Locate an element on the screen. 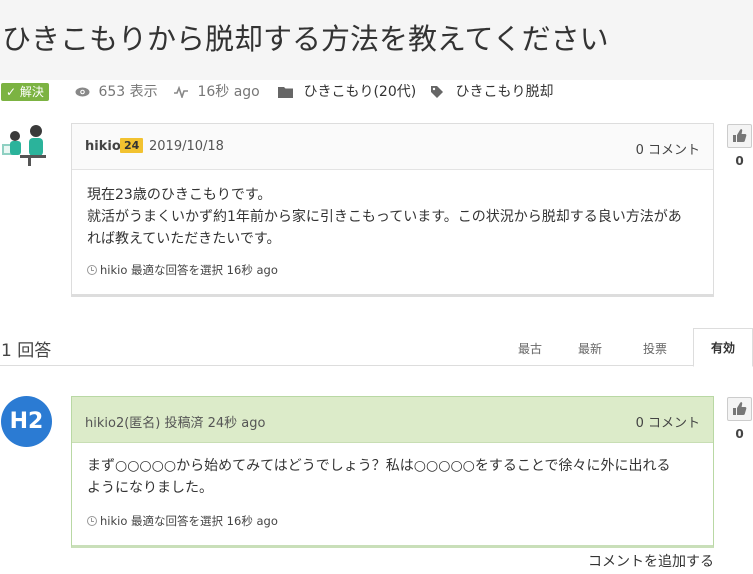  eye-icon is located at coordinates (82, 92).